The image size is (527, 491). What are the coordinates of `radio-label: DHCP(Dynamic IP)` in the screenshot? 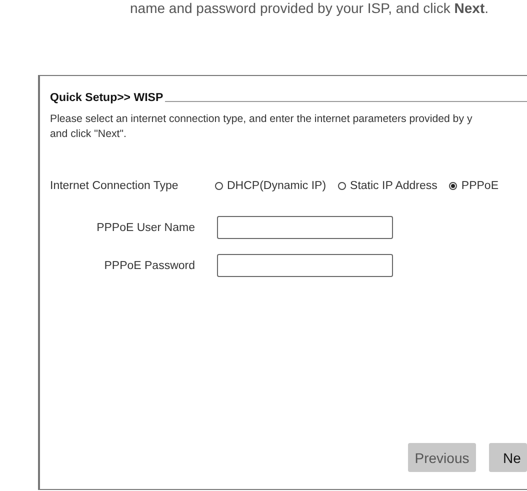 It's located at (276, 186).